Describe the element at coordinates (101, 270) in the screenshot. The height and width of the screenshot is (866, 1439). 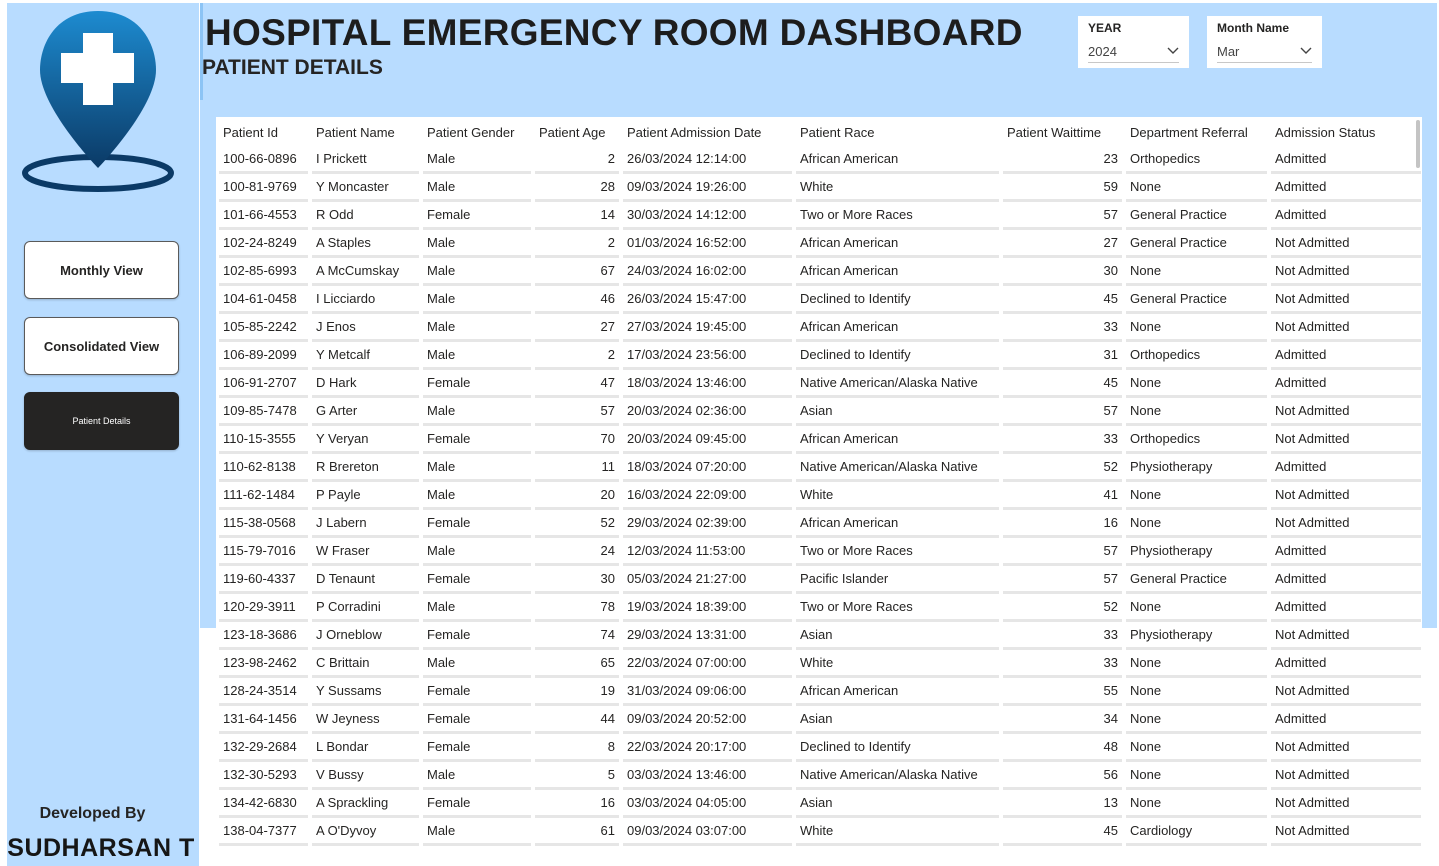
I see `monthly-view-button: Monthly View` at that location.